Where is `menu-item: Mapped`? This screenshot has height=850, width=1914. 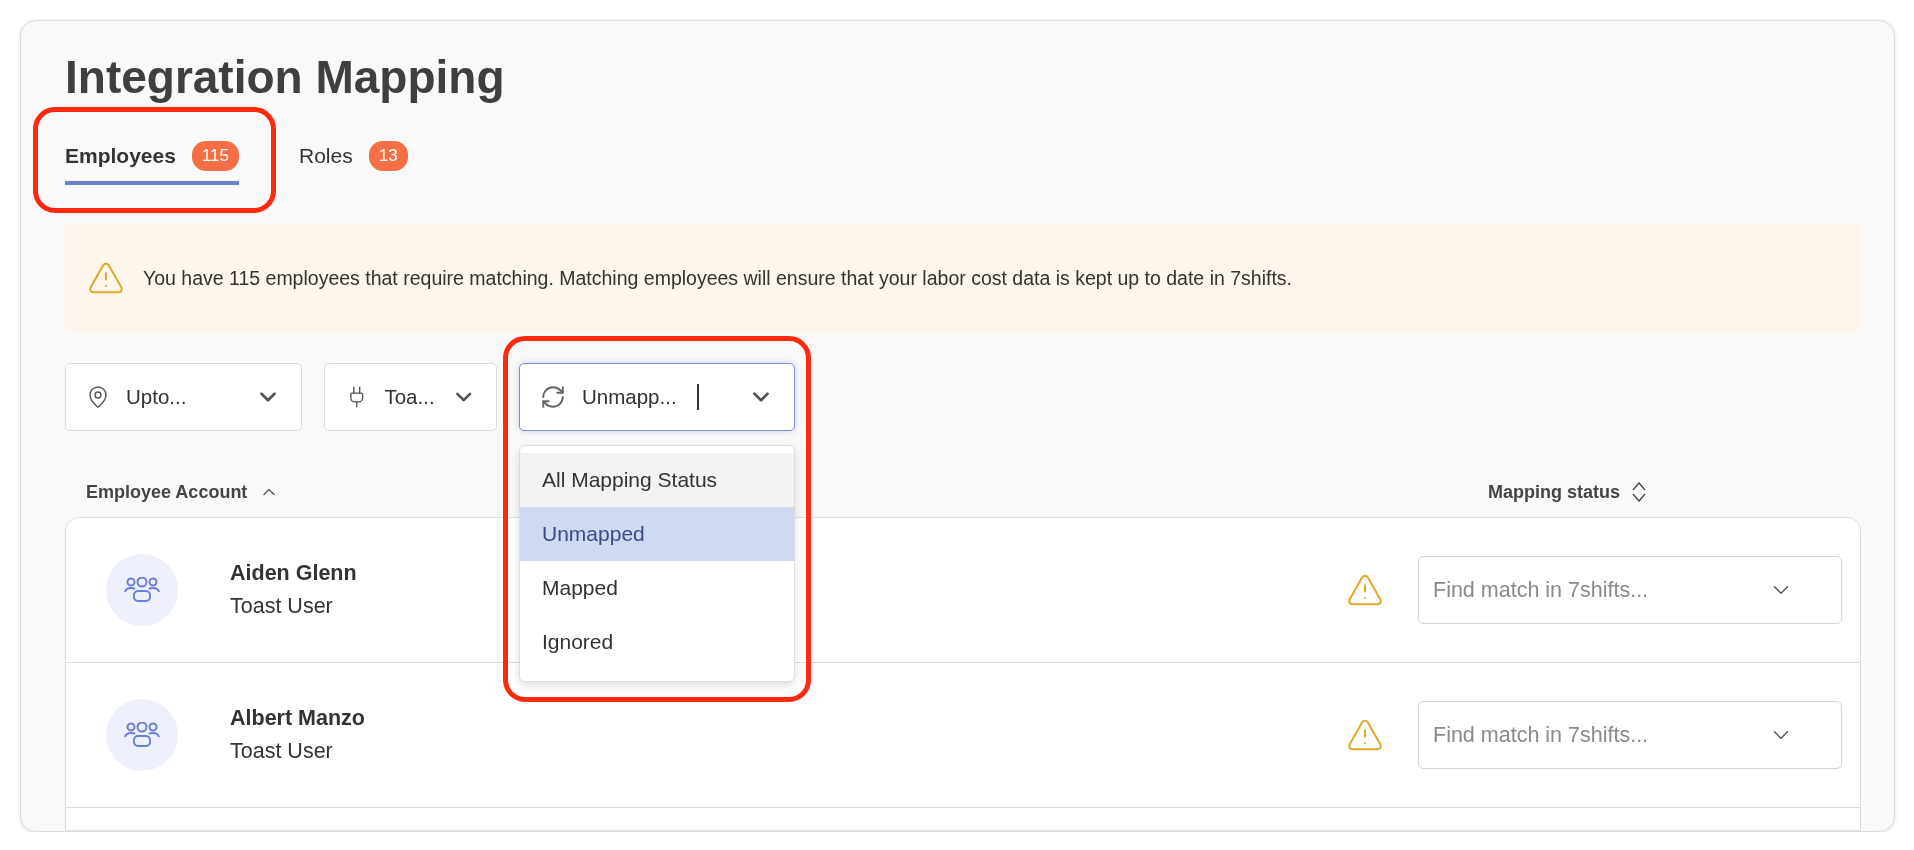
menu-item: Mapped is located at coordinates (657, 588).